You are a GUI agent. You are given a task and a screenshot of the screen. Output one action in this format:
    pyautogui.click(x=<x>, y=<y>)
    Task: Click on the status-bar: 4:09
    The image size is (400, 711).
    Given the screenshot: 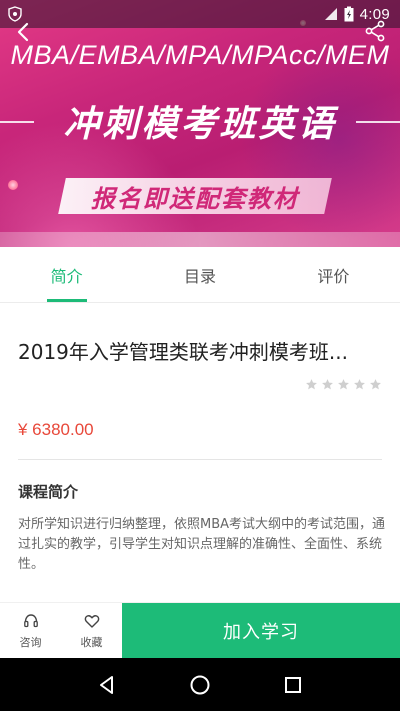 What is the action you would take?
    pyautogui.click(x=200, y=14)
    